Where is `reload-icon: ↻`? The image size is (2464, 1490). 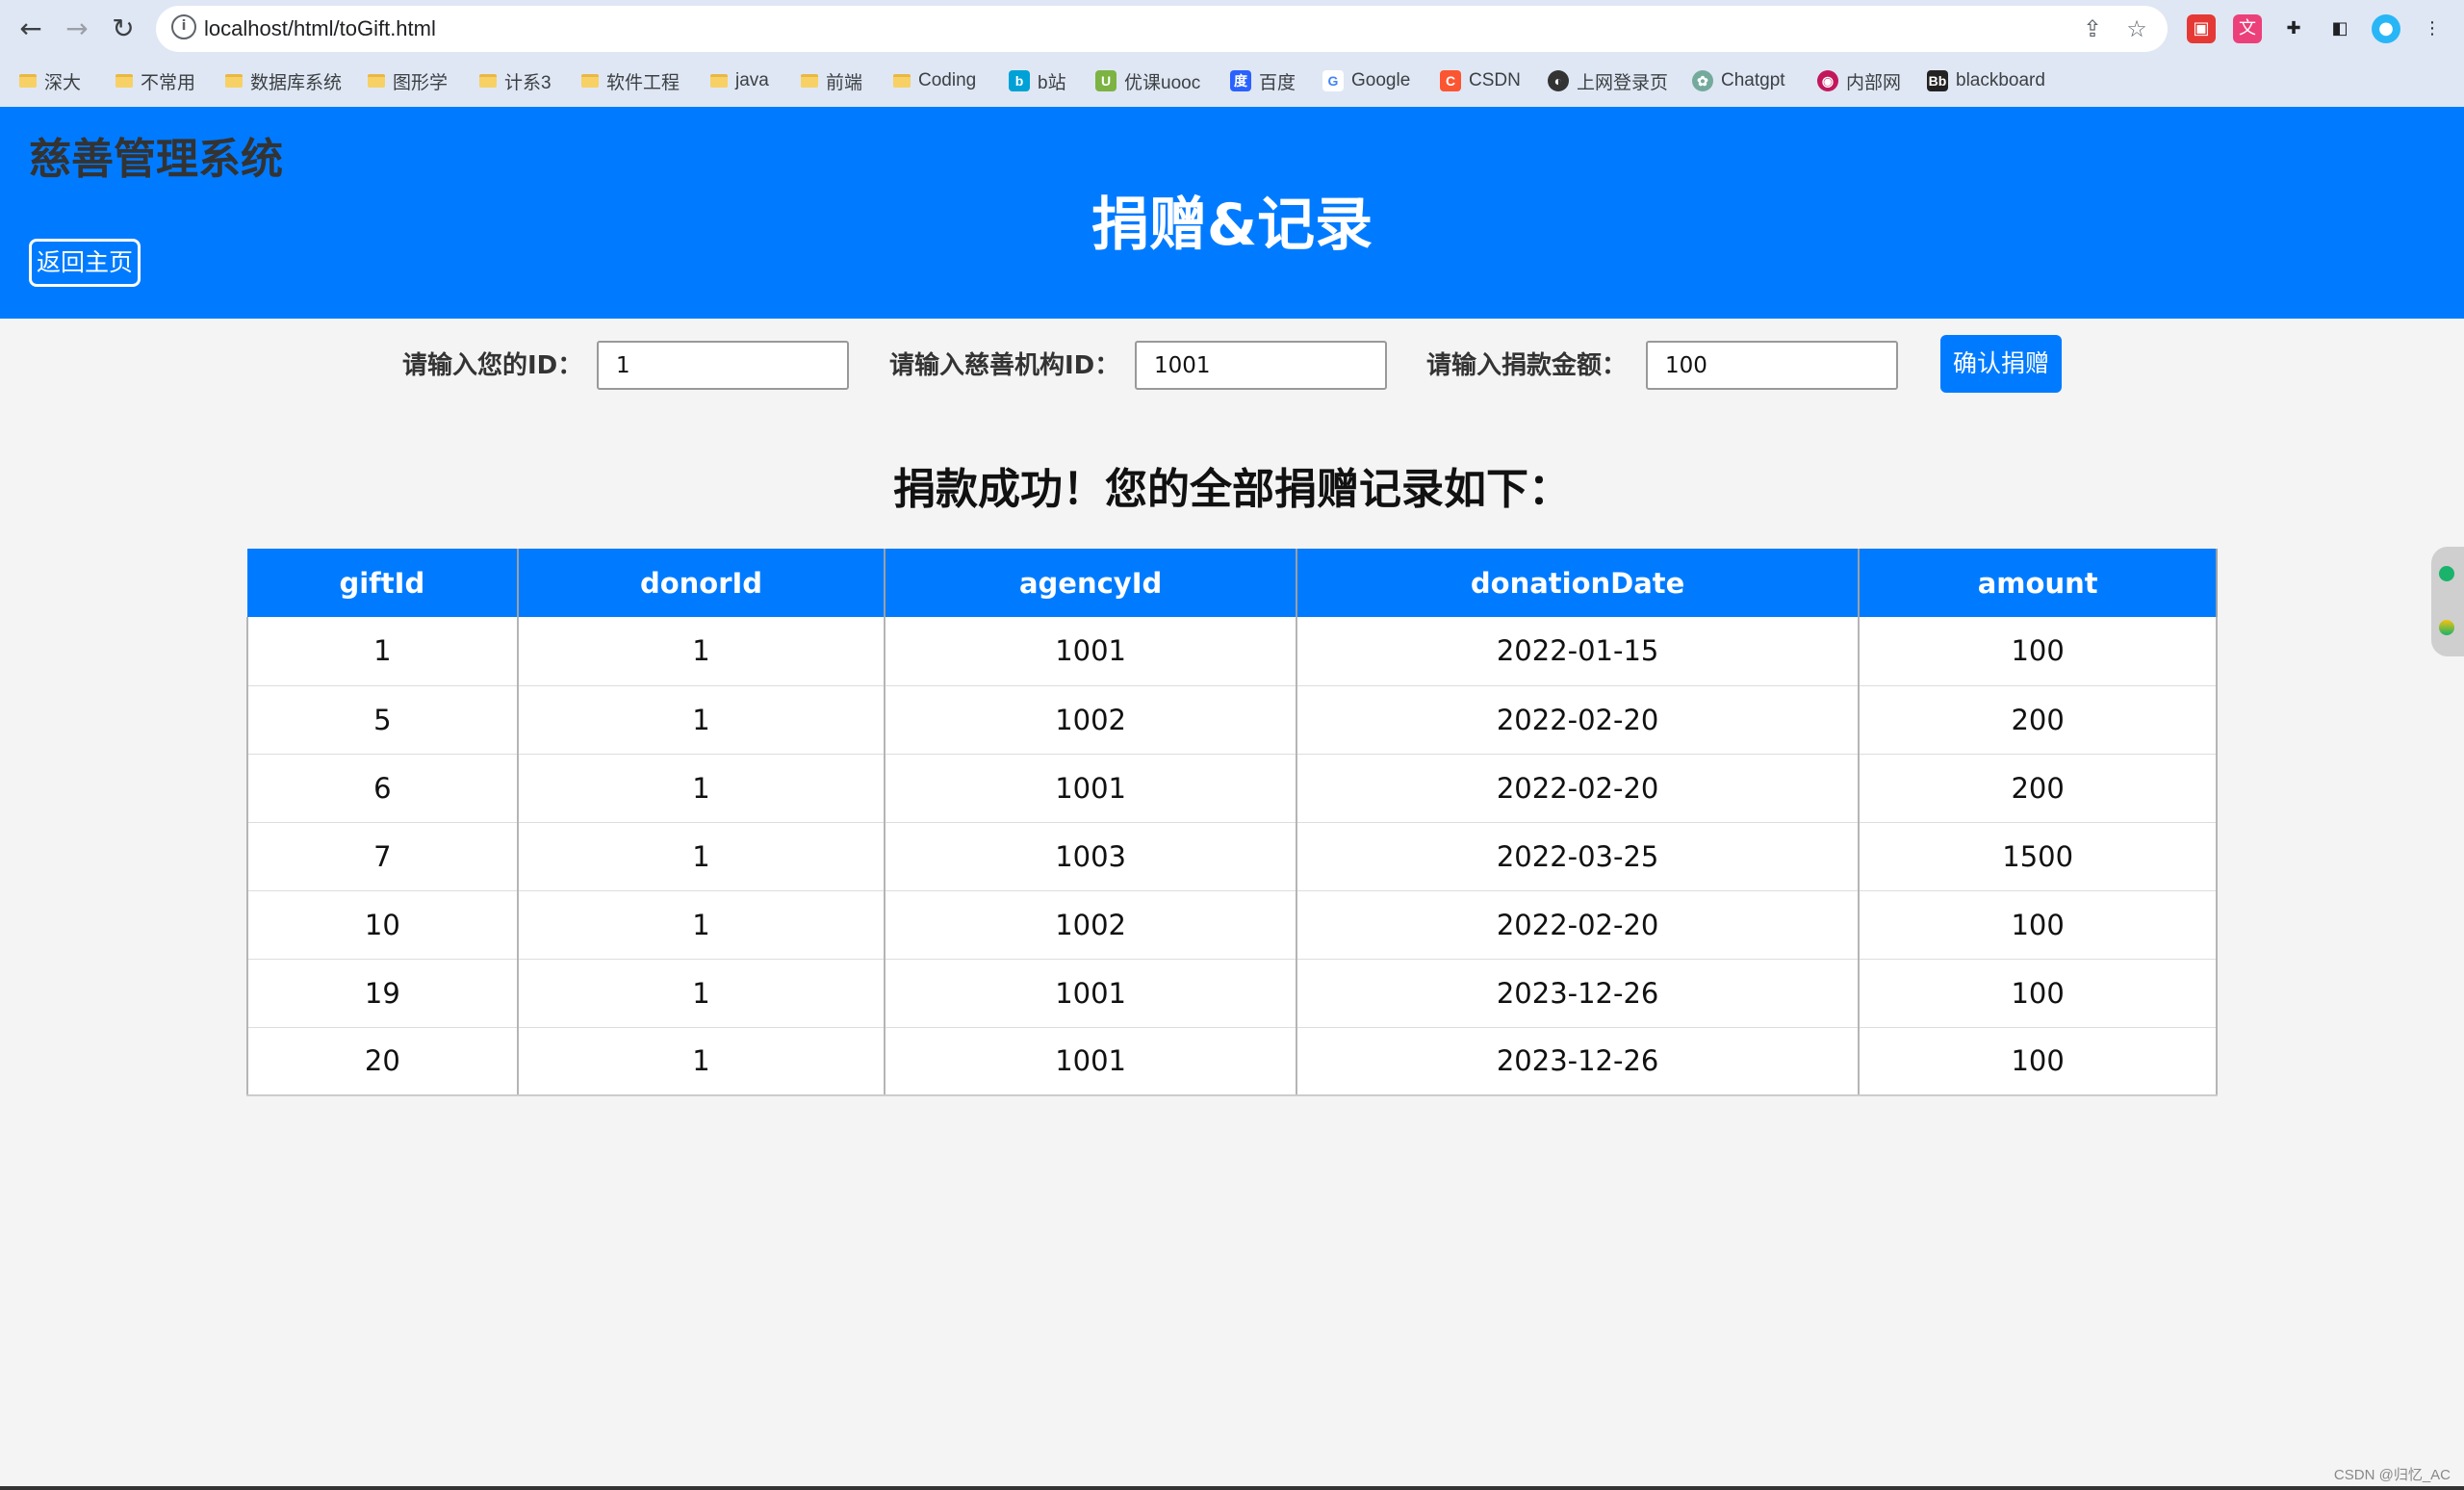 reload-icon: ↻ is located at coordinates (123, 29).